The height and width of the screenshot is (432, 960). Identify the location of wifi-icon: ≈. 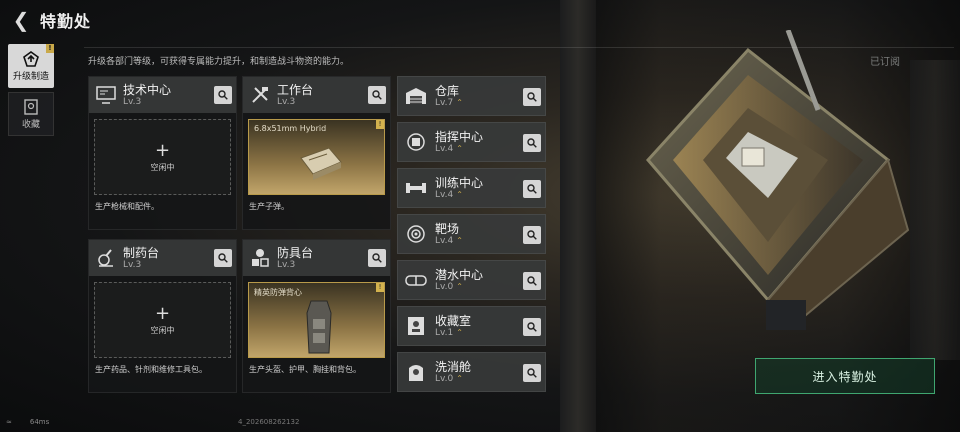
(9, 422).